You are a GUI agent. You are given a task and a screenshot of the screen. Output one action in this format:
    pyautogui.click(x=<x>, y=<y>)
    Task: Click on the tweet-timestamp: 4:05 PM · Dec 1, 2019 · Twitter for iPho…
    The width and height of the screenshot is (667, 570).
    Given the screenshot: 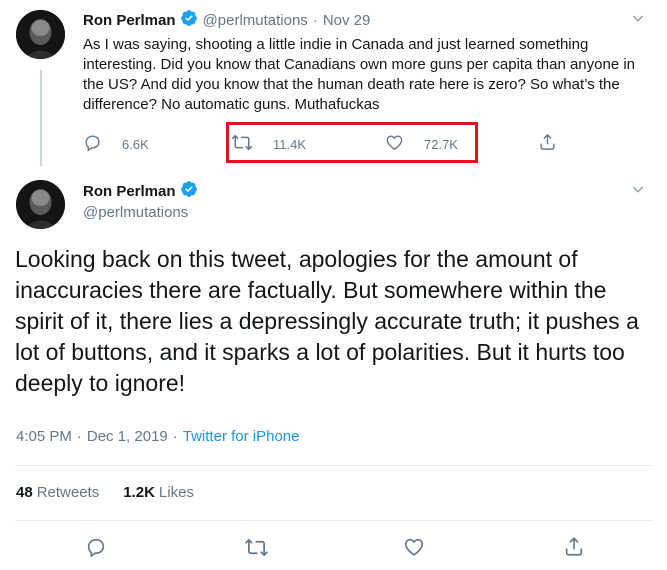 What is the action you would take?
    pyautogui.click(x=157, y=436)
    